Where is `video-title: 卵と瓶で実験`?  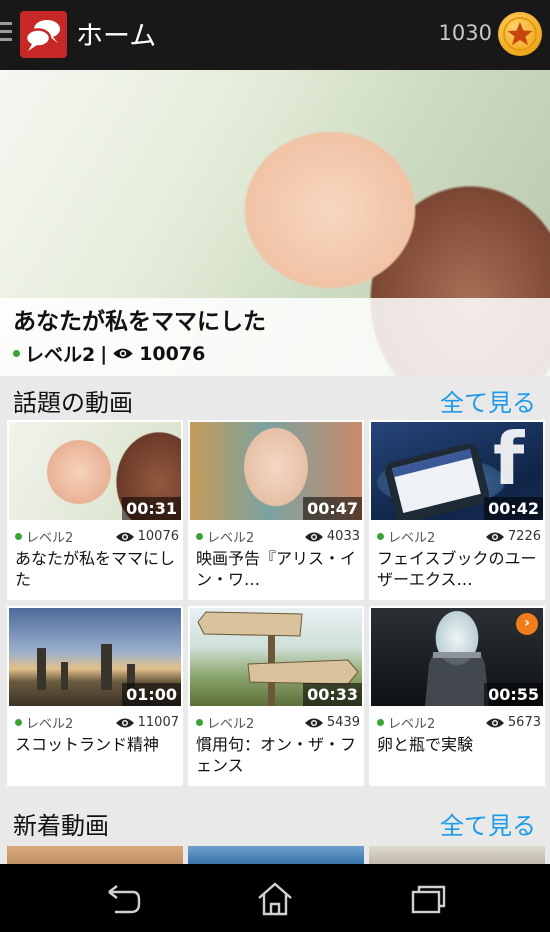
video-title: 卵と瓶で実験 is located at coordinates (425, 744).